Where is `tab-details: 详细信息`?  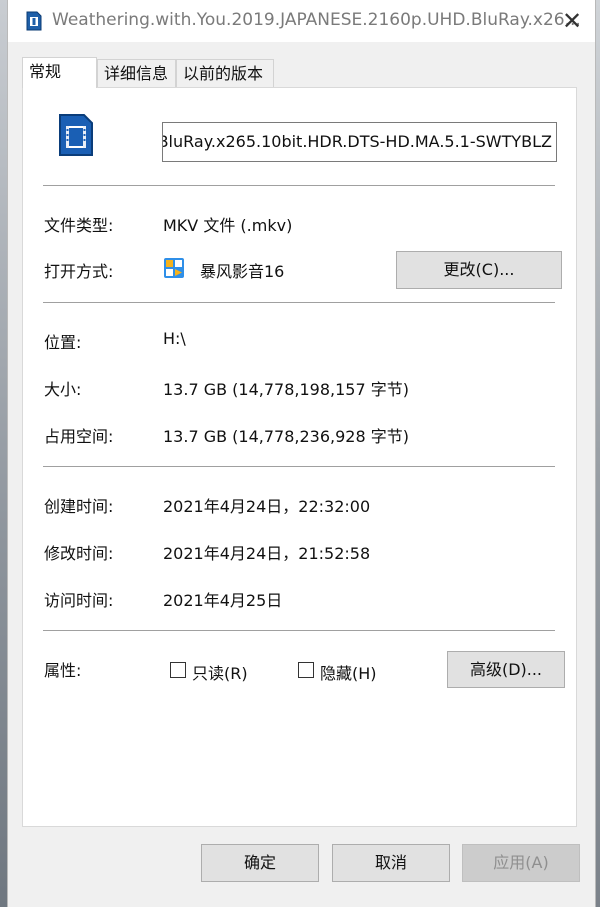
tab-details: 详细信息 is located at coordinates (136, 73).